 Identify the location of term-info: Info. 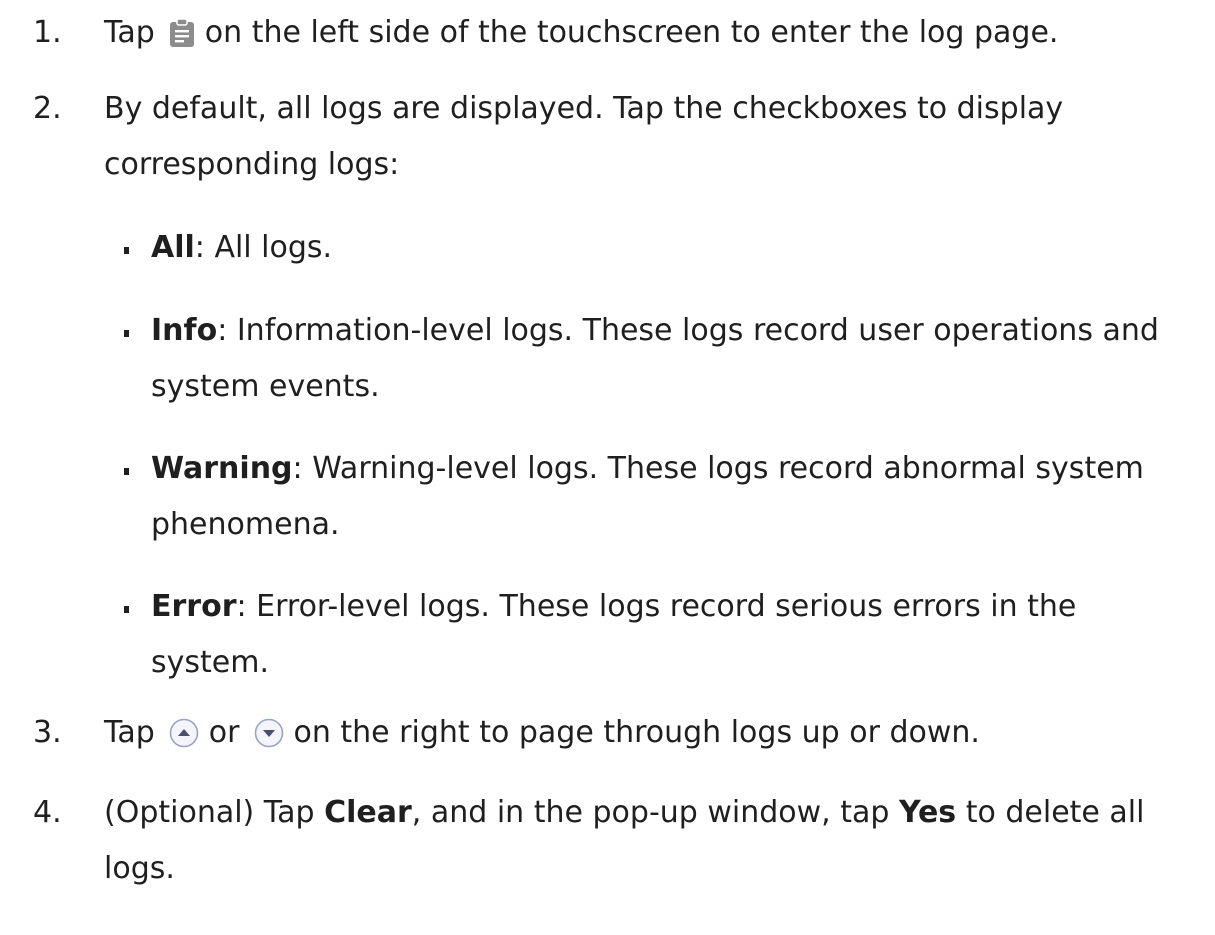
(184, 330).